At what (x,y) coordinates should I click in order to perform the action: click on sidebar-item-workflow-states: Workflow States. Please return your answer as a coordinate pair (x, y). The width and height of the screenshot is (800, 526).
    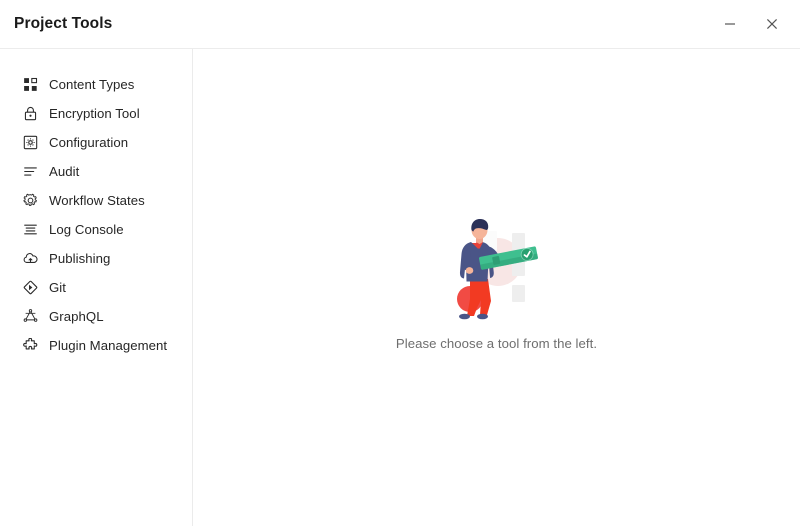
    Looking at the image, I should click on (96, 200).